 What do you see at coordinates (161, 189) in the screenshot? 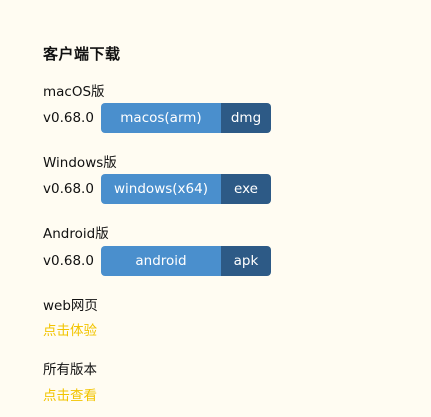
I see `windows-download-button: windows(x64)` at bounding box center [161, 189].